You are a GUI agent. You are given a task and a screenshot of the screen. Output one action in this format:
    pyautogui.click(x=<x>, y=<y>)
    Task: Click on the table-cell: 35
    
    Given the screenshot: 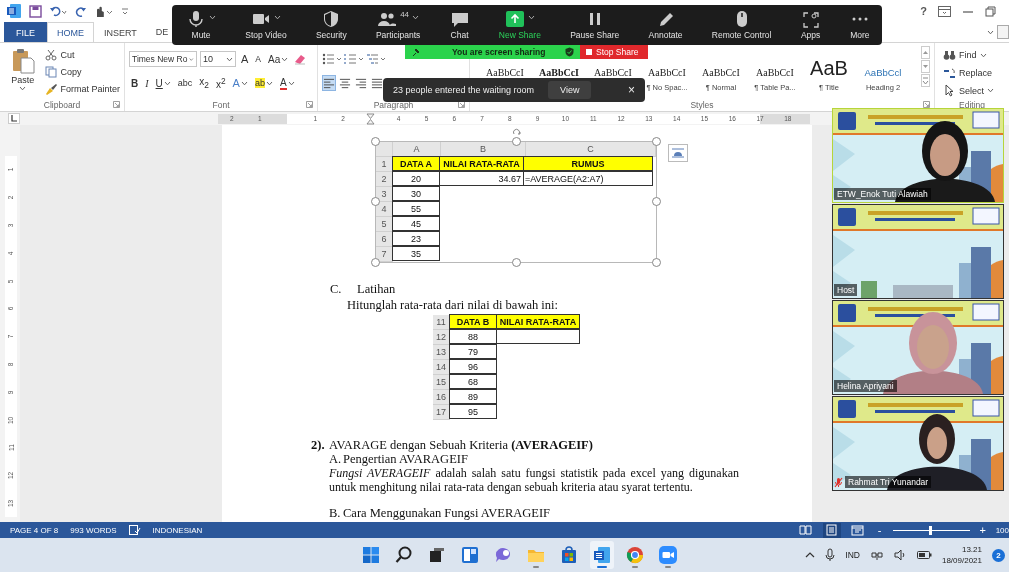 What is the action you would take?
    pyautogui.click(x=416, y=253)
    